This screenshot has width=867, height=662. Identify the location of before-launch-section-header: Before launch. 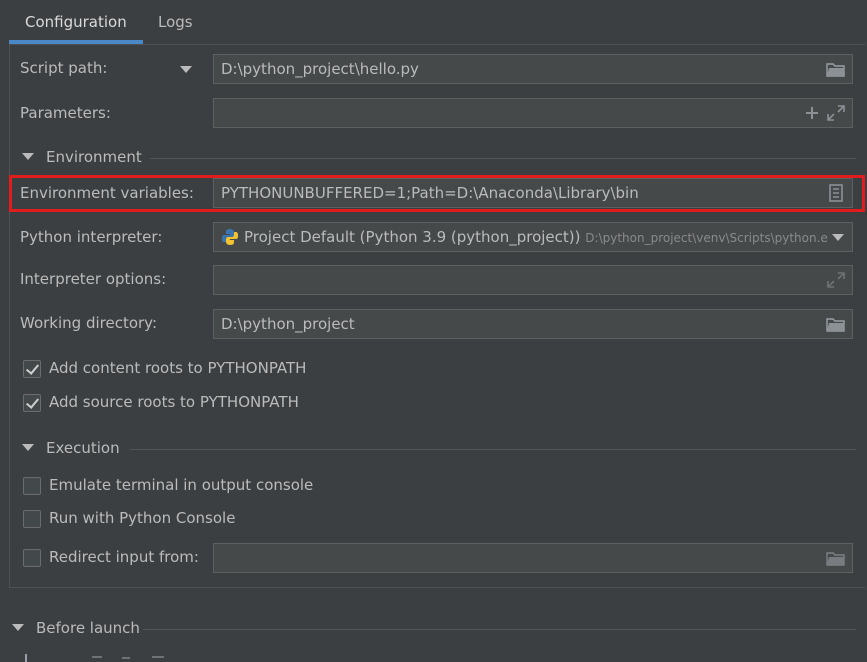
(76, 629).